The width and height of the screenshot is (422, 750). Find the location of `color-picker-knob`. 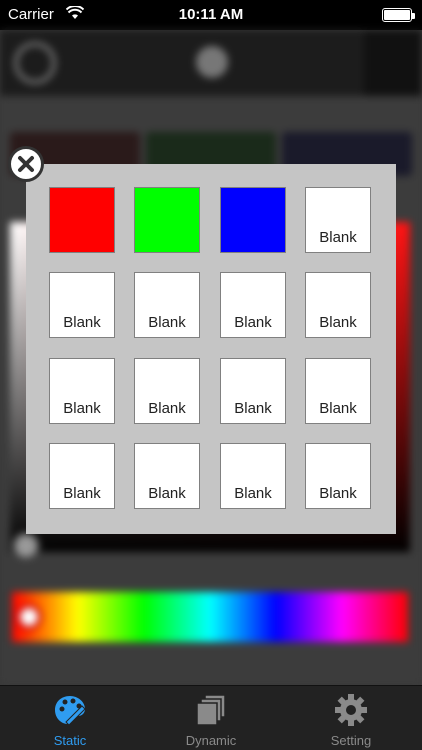

color-picker-knob is located at coordinates (26, 546).